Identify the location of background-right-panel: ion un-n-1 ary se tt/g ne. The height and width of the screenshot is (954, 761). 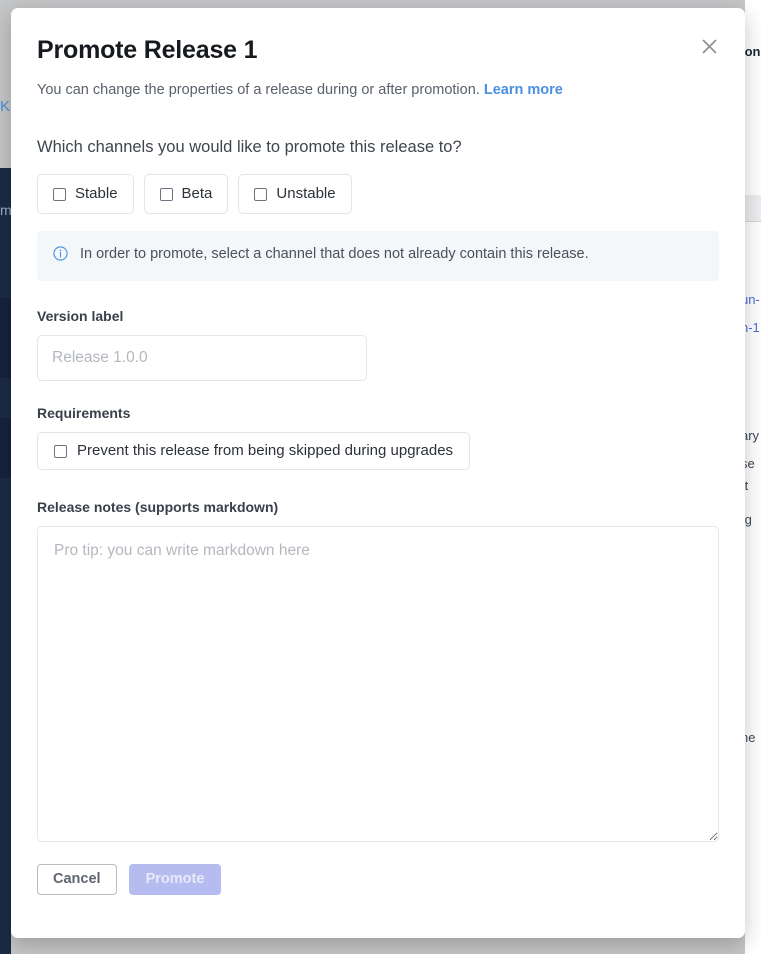
(753, 477).